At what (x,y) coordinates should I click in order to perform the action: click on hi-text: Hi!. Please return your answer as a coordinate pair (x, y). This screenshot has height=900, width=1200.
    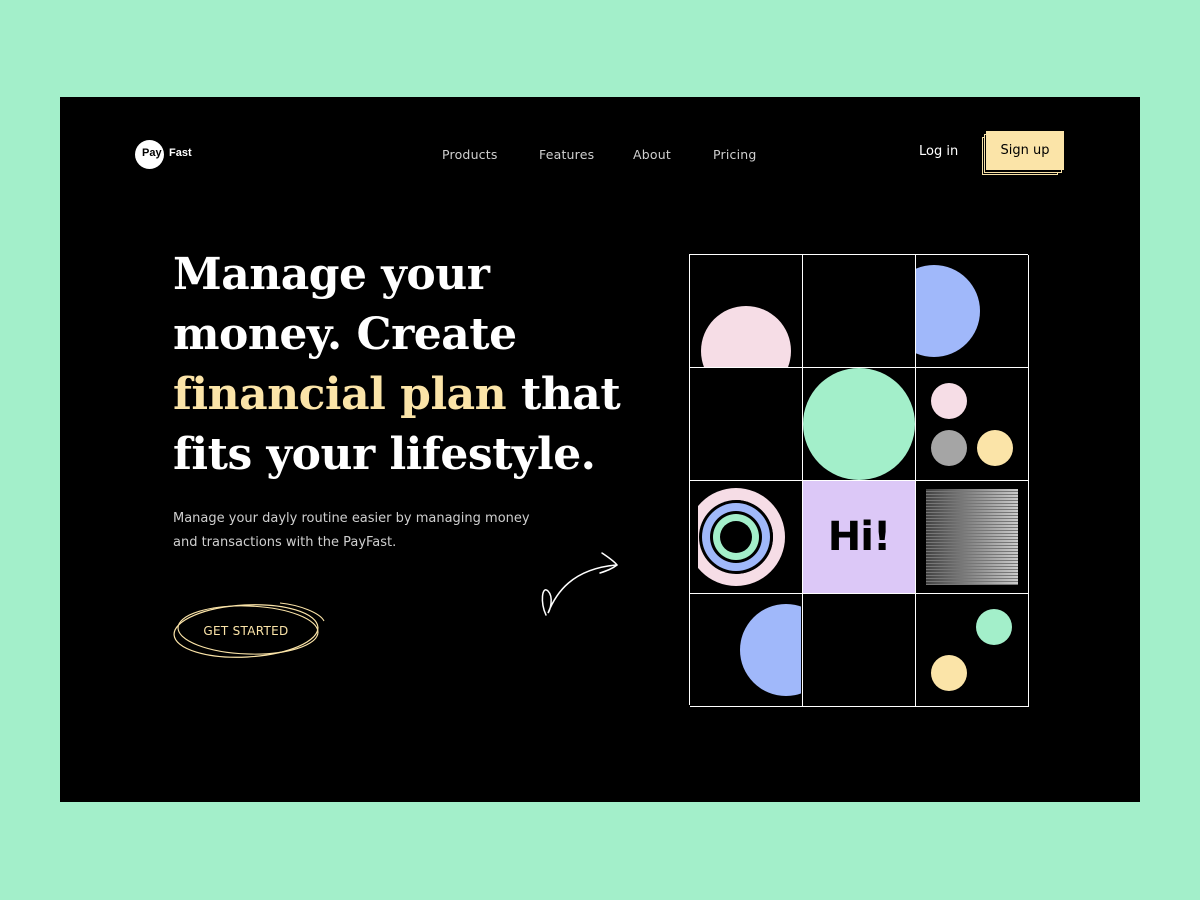
    Looking at the image, I should click on (859, 537).